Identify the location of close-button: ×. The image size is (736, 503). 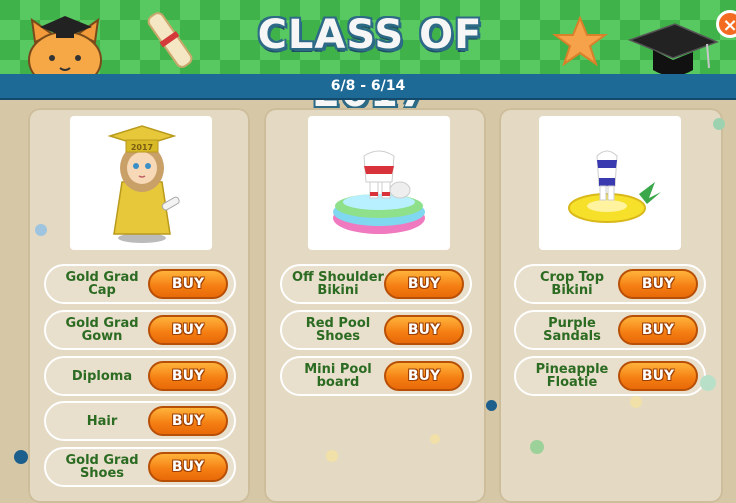
(726, 24).